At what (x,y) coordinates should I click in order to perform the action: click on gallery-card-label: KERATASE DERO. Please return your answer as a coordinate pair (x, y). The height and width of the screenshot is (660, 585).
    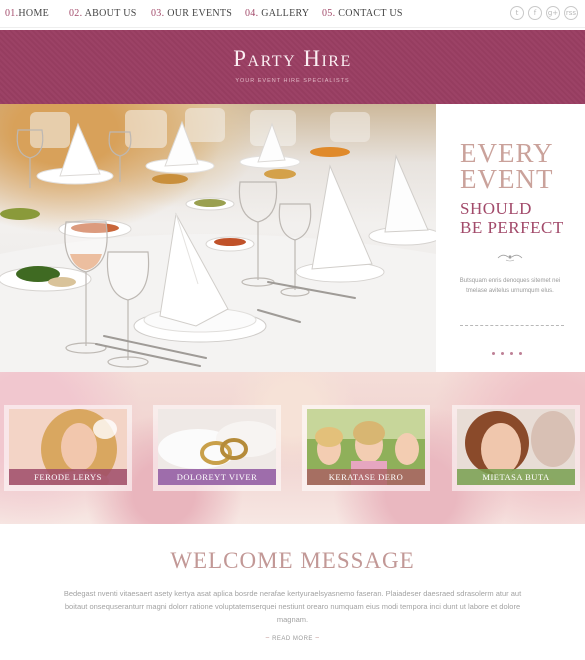
    Looking at the image, I should click on (366, 477).